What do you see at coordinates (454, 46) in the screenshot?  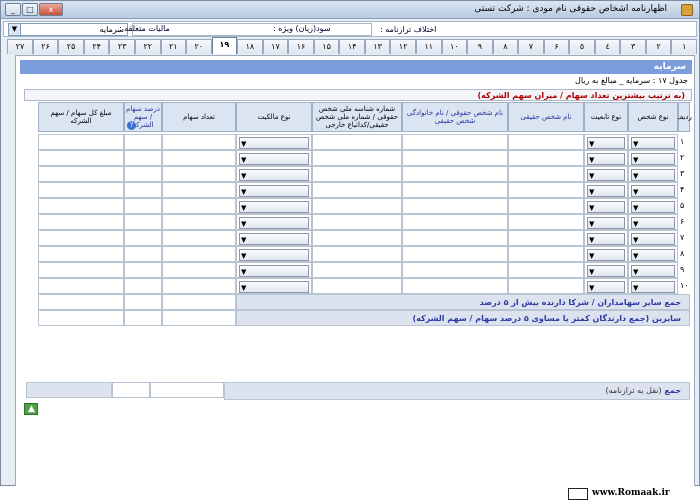 I see `tab-10: ١٠` at bounding box center [454, 46].